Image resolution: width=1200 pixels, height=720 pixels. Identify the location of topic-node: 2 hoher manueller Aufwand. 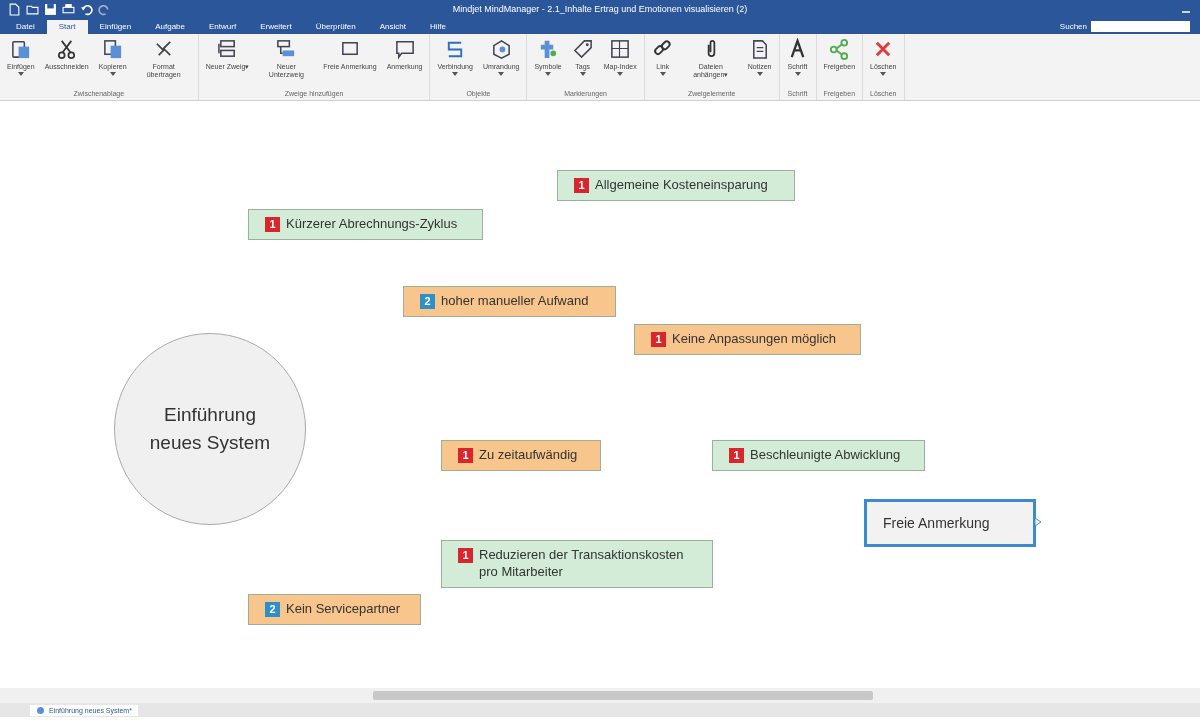
(509, 301).